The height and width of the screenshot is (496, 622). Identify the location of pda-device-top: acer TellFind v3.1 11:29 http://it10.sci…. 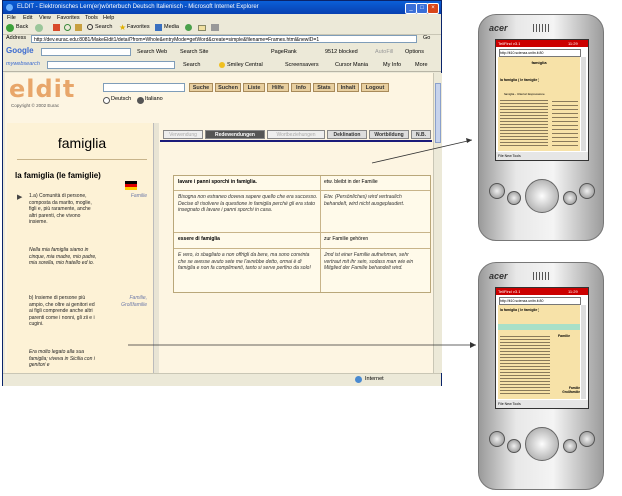
(541, 127).